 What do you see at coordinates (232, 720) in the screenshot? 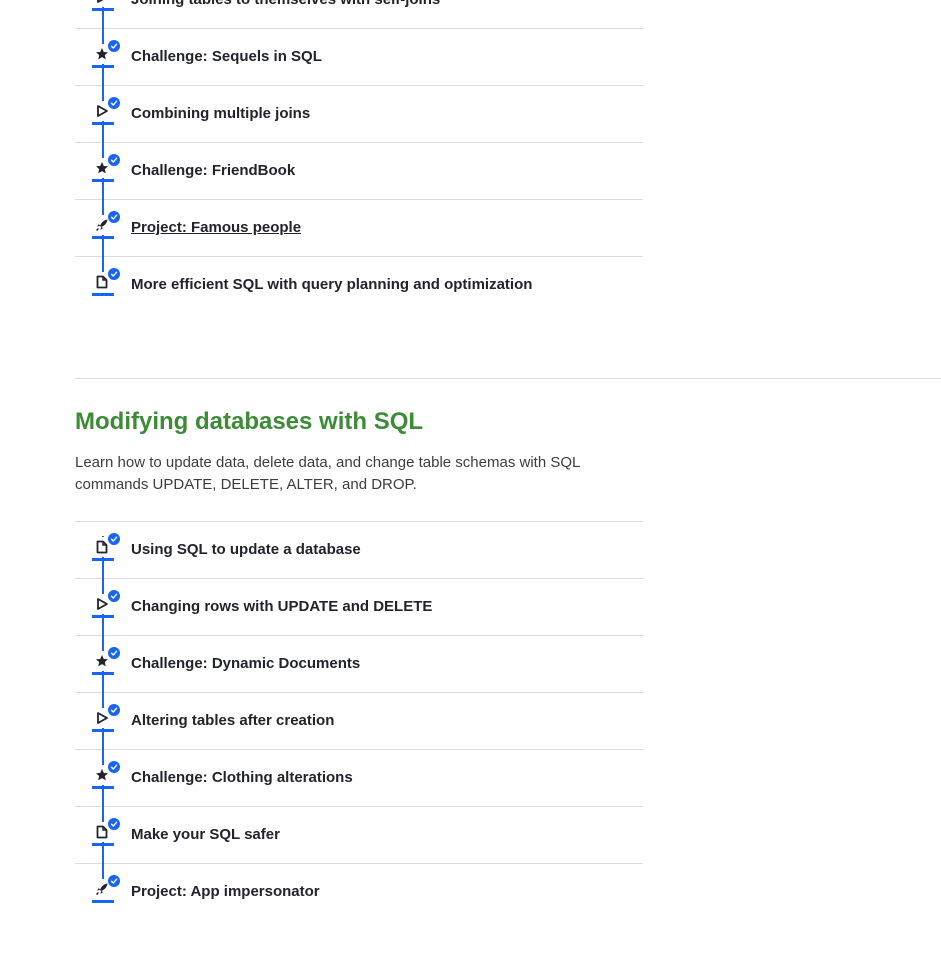
I see `content-item-label: Altering tables after creation` at bounding box center [232, 720].